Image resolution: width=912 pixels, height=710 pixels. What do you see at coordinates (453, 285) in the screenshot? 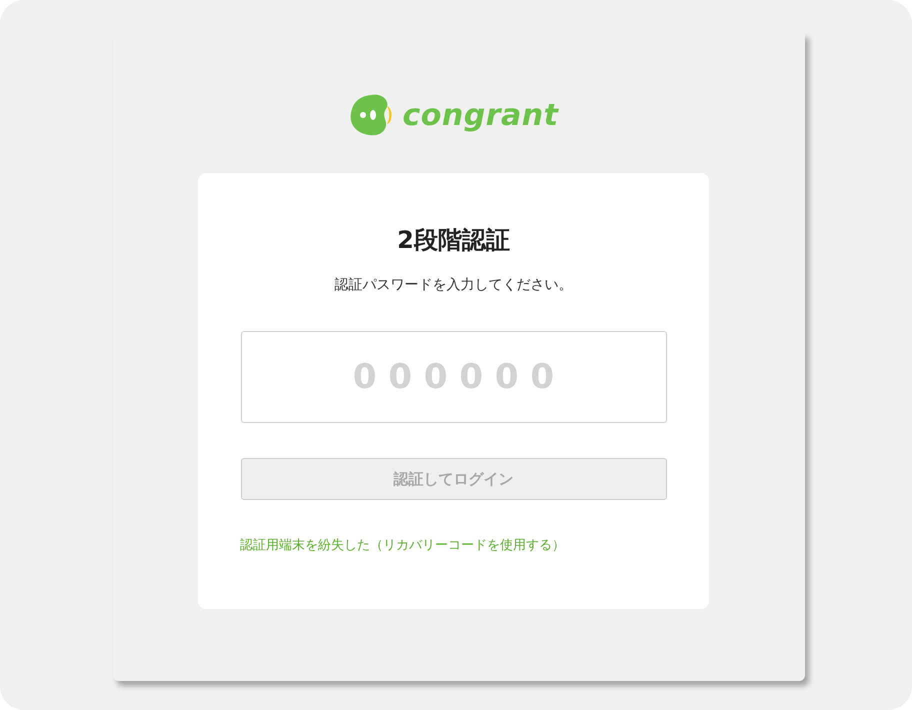
I see `instruction-text: 認証パスワードを入力してください。` at bounding box center [453, 285].